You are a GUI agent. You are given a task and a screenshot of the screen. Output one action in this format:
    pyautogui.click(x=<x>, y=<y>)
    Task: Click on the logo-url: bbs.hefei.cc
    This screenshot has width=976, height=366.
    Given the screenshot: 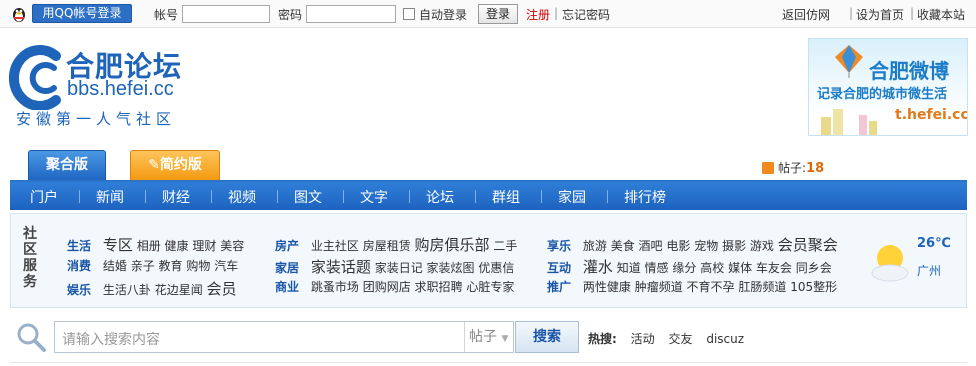 What is the action you would take?
    pyautogui.click(x=120, y=89)
    